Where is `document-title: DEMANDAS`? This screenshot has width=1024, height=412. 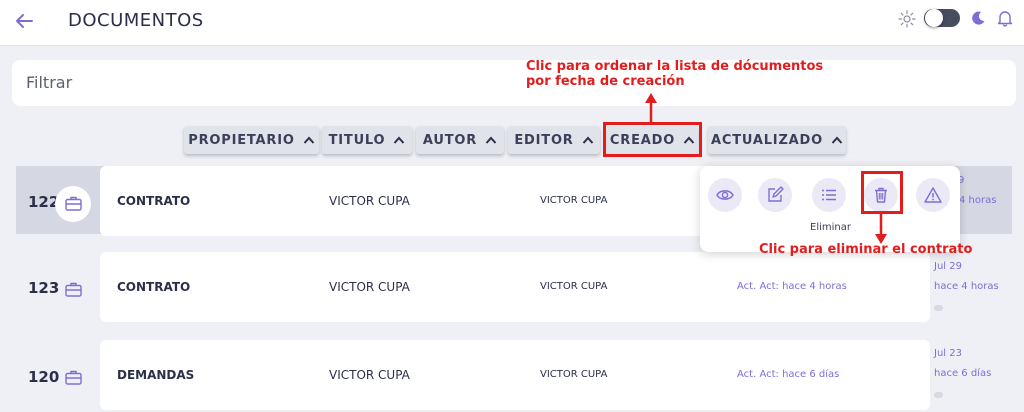 document-title: DEMANDAS is located at coordinates (156, 375).